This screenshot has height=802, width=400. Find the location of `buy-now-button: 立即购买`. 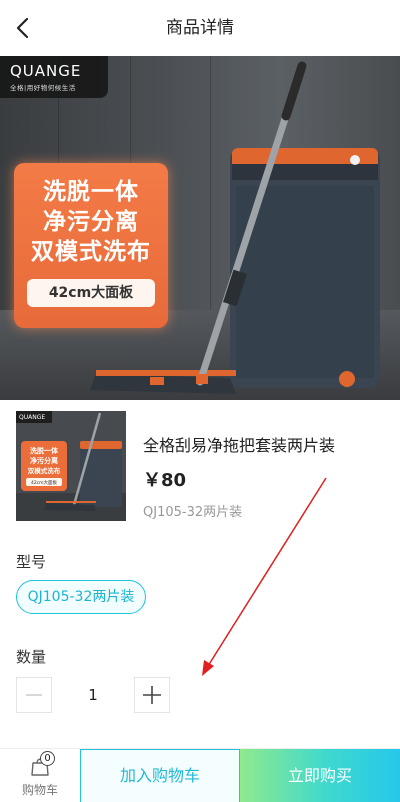

buy-now-button: 立即购买 is located at coordinates (320, 775).